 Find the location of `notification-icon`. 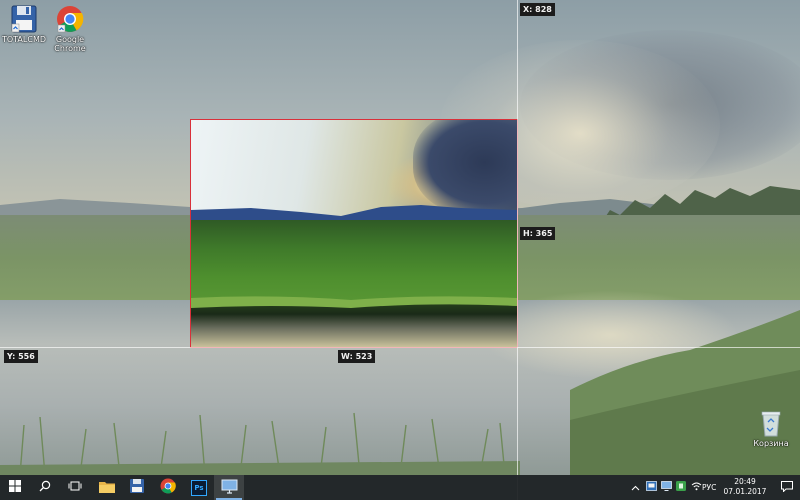

notification-icon is located at coordinates (787, 487).